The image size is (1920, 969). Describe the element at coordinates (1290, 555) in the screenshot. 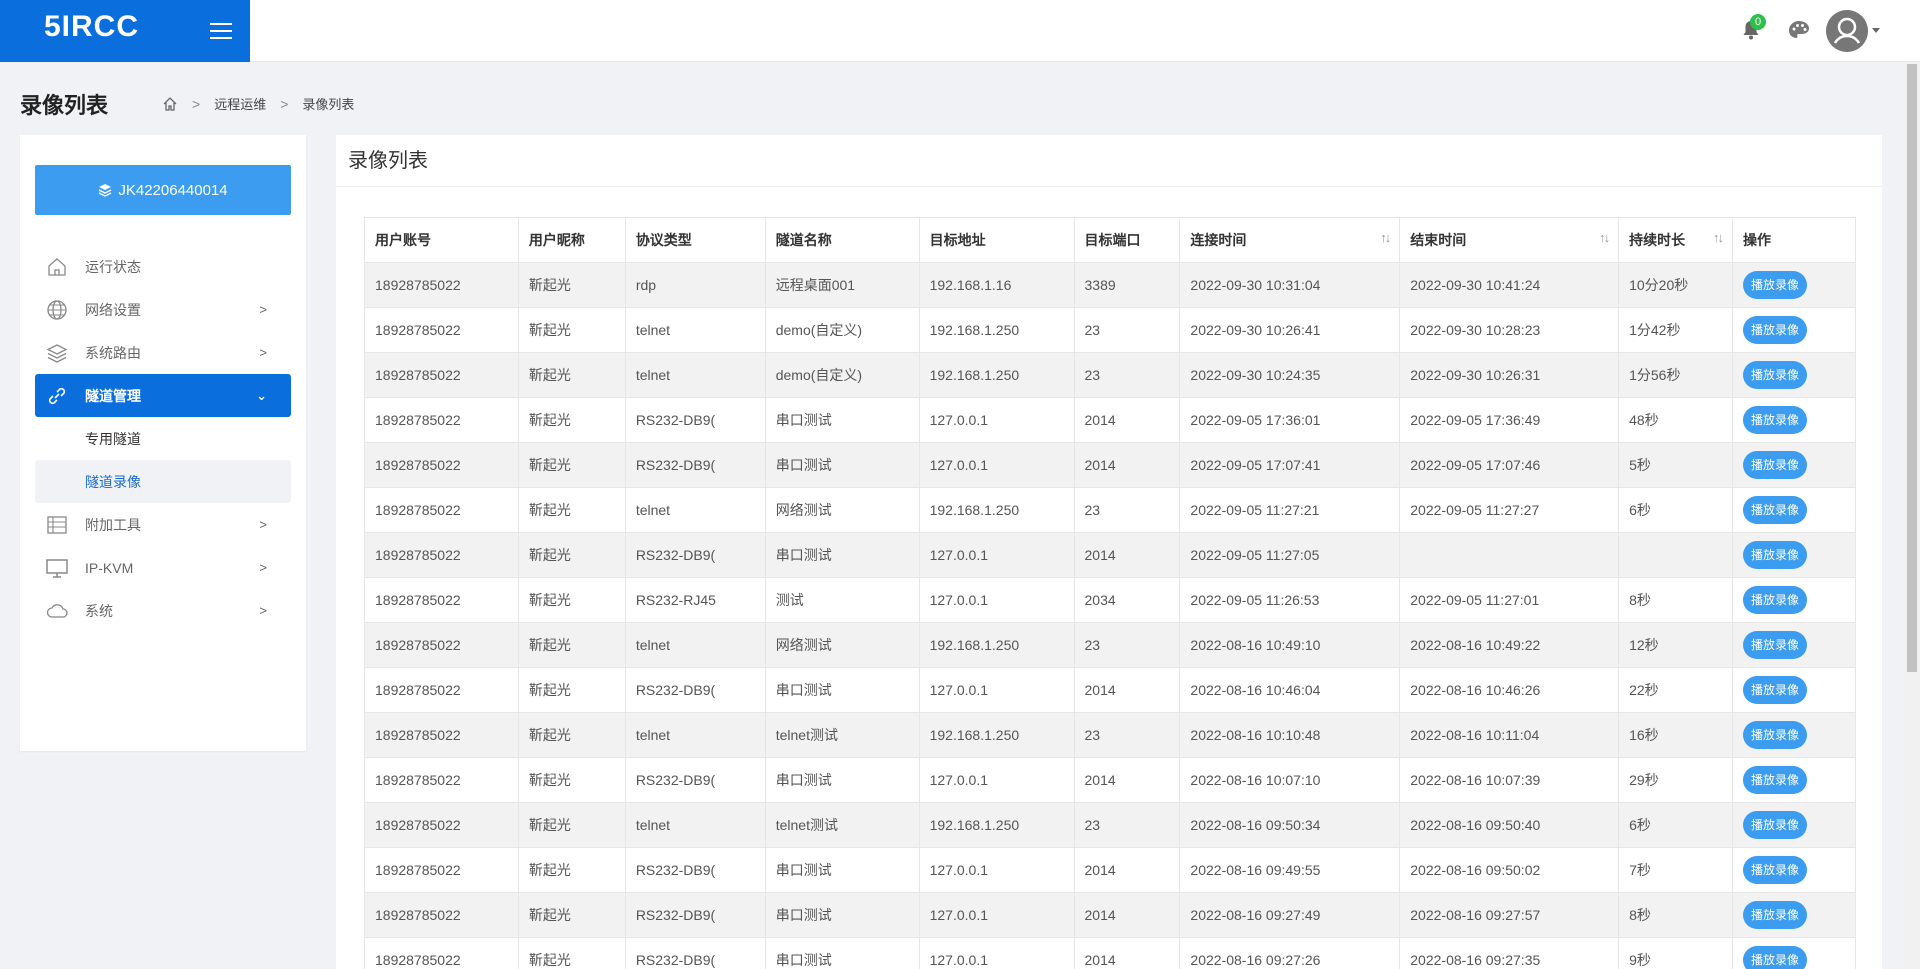

I see `cell-connect-time: 2022-09-05 11:27:05` at that location.